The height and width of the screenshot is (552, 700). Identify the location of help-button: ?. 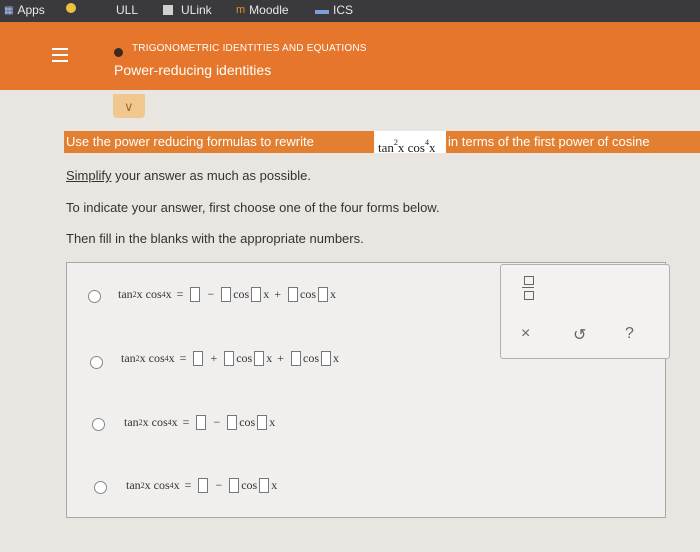
(629, 334).